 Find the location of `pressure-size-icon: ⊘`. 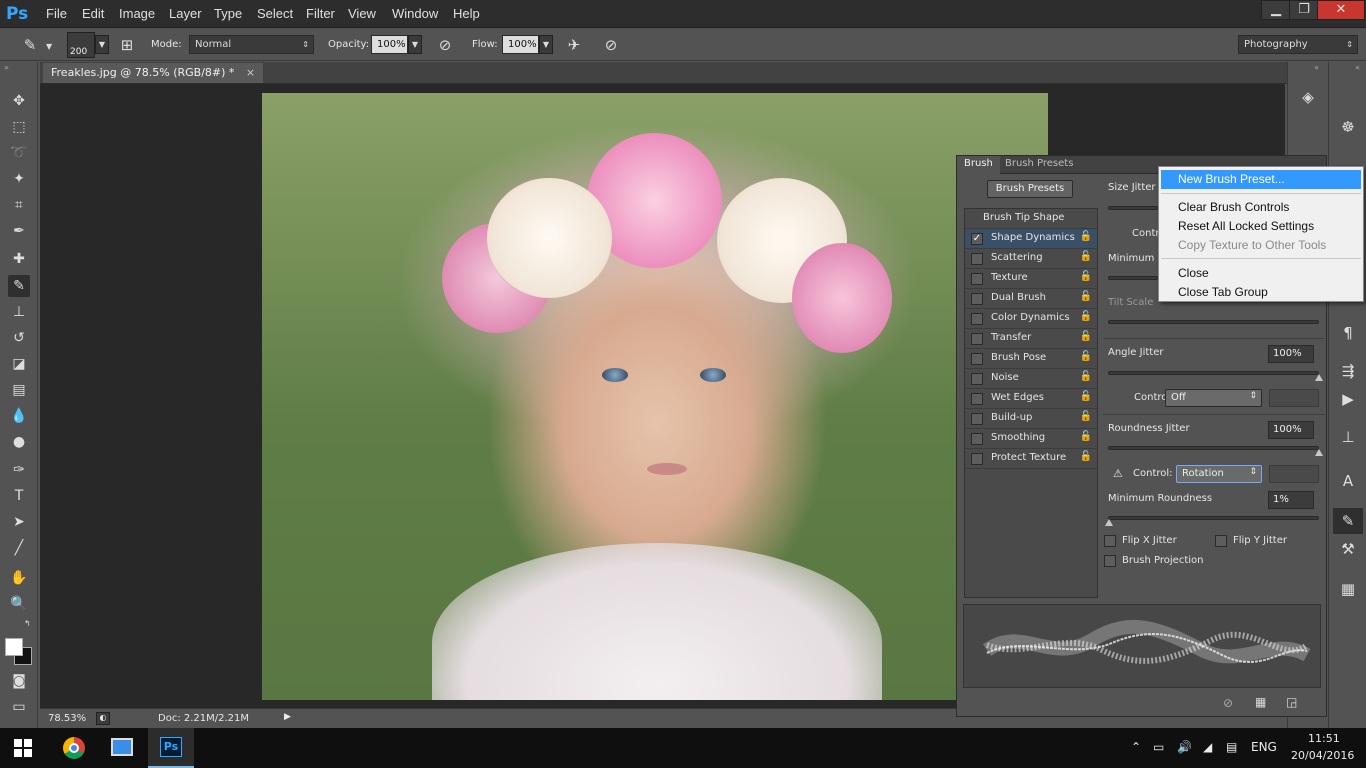

pressure-size-icon: ⊘ is located at coordinates (611, 45).